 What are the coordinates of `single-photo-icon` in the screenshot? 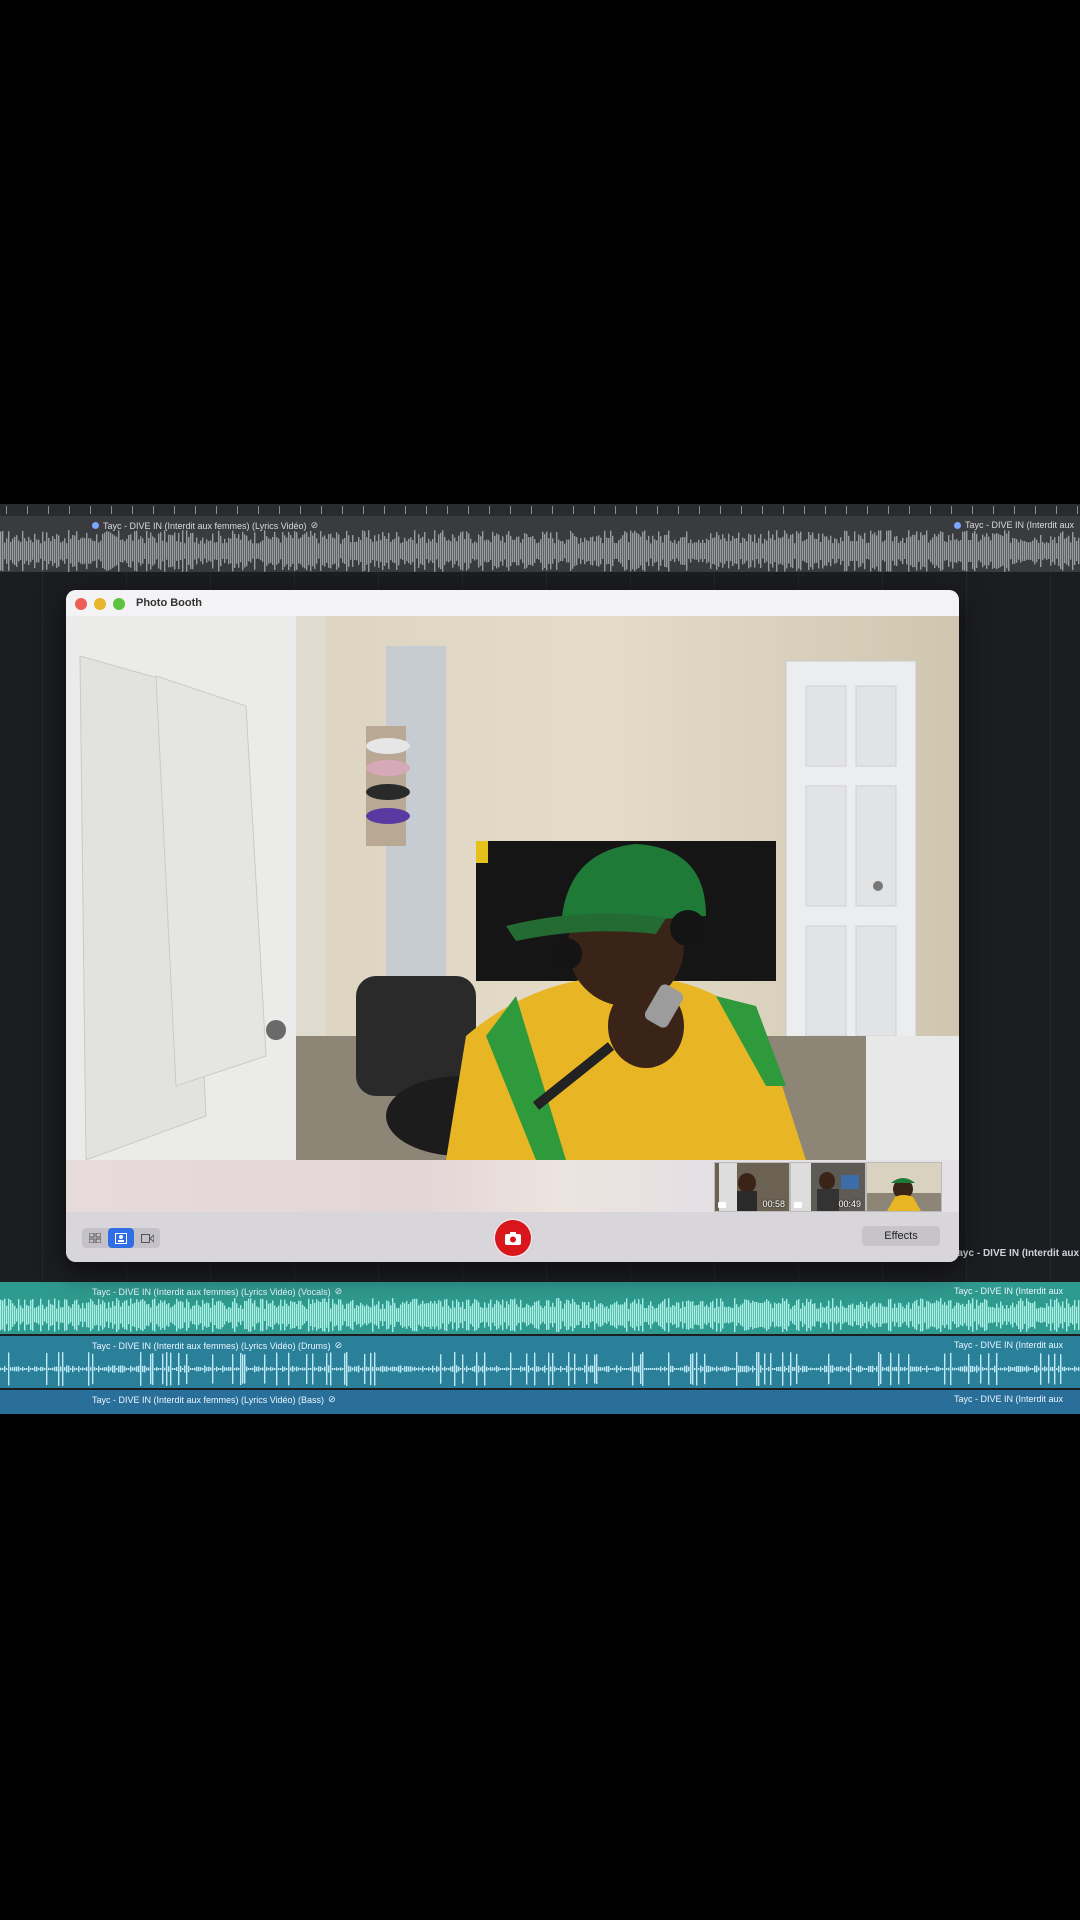 It's located at (121, 1238).